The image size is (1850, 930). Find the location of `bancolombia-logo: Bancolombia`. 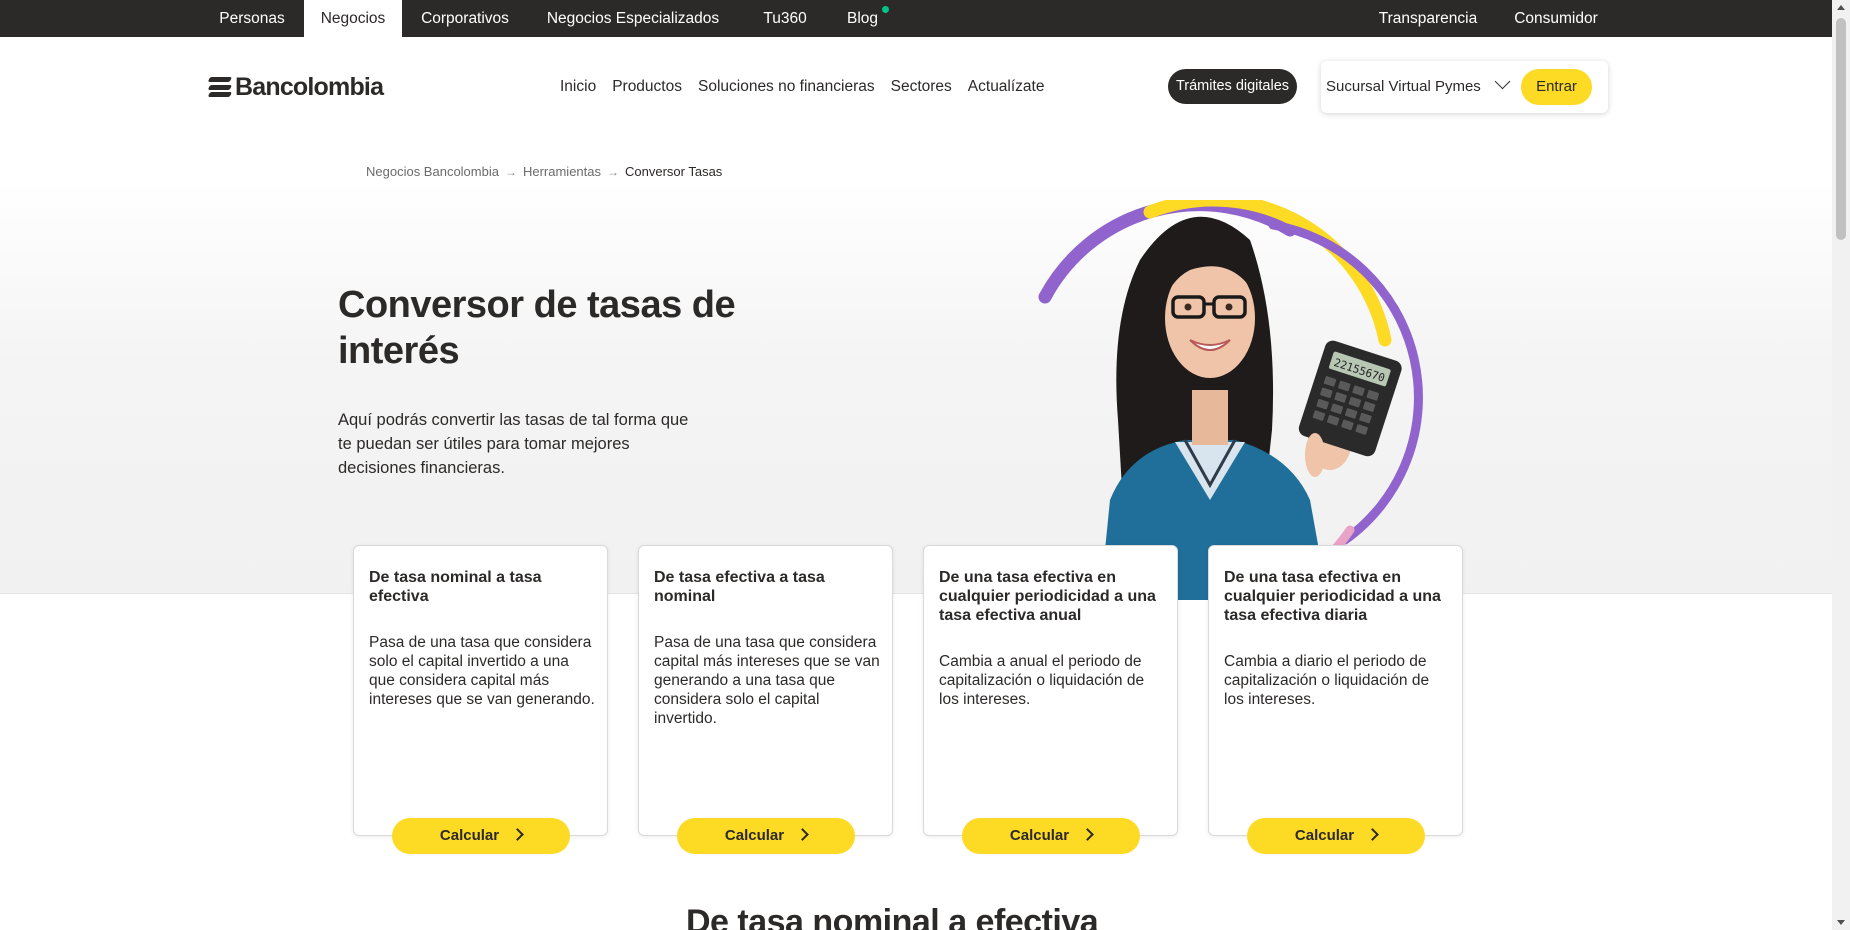

bancolombia-logo: Bancolombia is located at coordinates (295, 87).